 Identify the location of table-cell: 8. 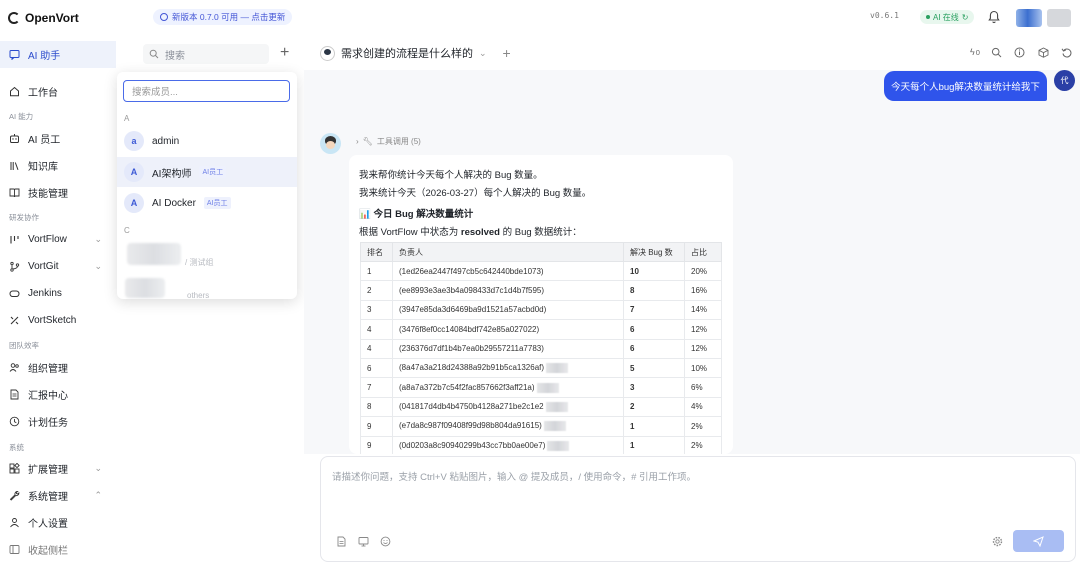
(376, 407).